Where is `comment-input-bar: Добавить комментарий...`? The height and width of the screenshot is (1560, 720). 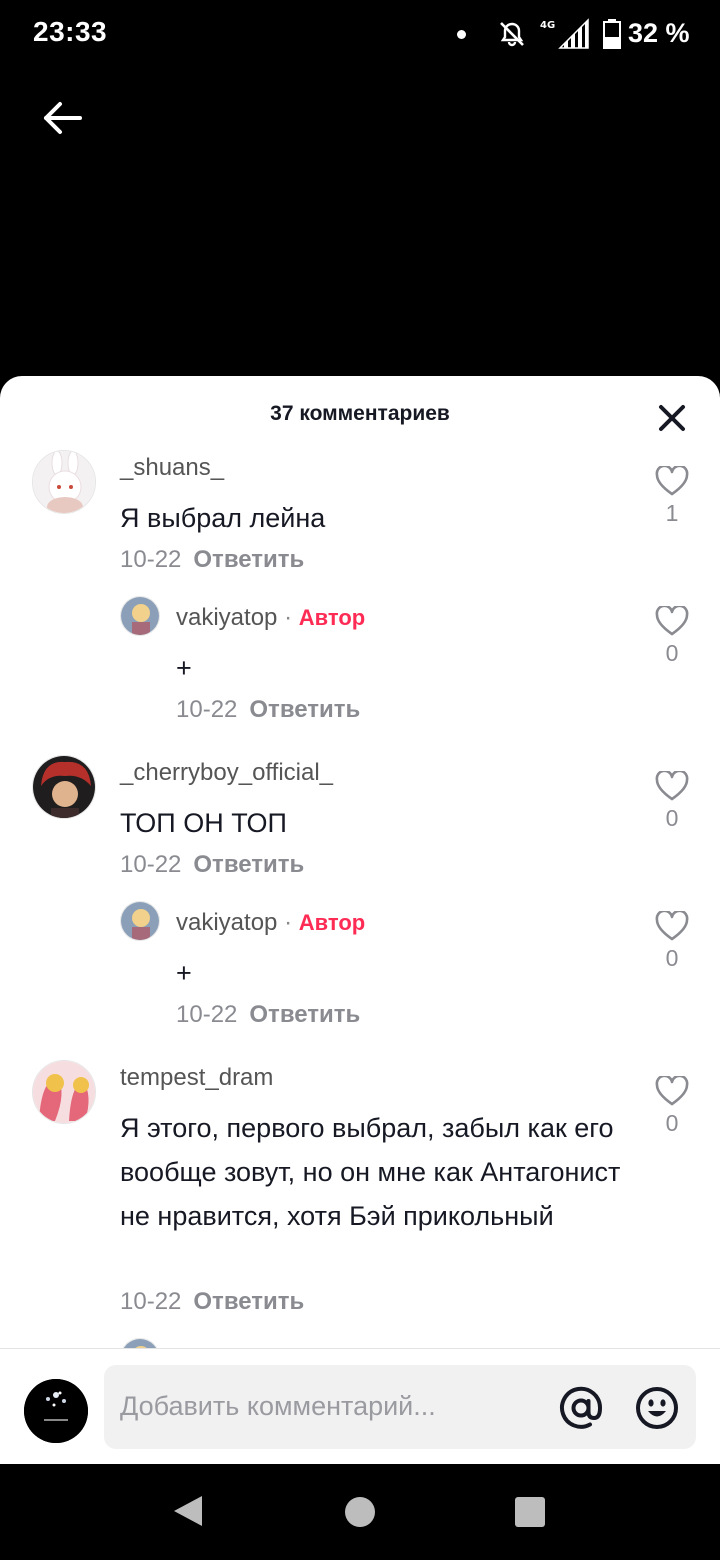
comment-input-bar: Добавить комментарий... is located at coordinates (360, 1406).